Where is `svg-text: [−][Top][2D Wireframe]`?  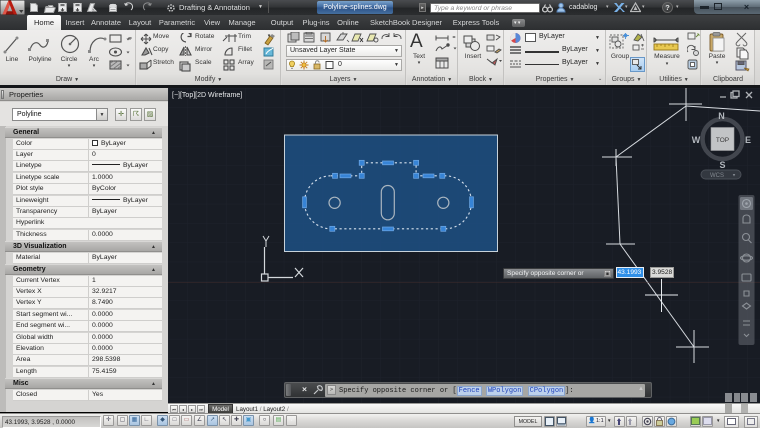
svg-text: [−][Top][2D Wireframe] is located at coordinates (207, 95).